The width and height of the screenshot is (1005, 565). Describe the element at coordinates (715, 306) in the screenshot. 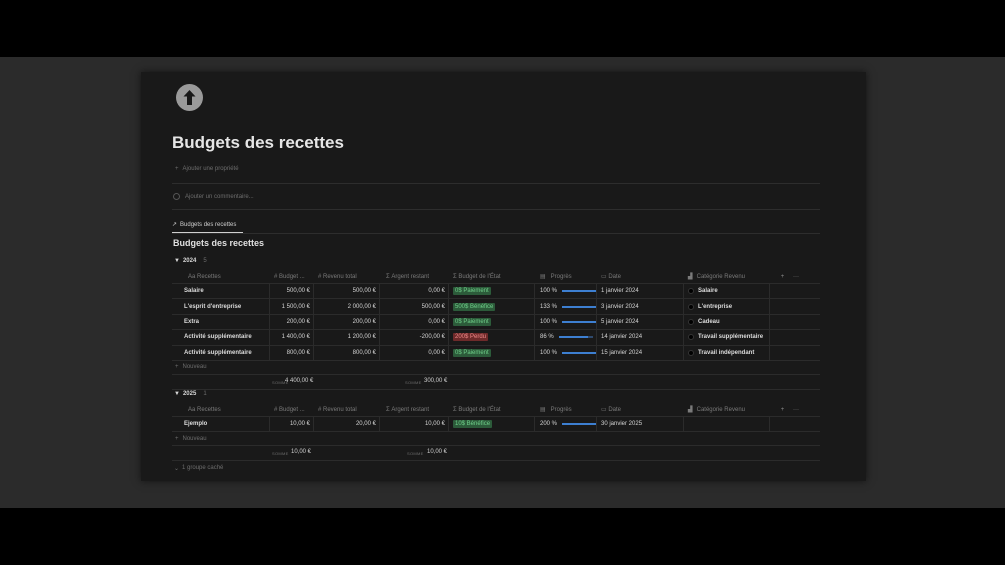

I see `category-label: L'entreprise` at that location.